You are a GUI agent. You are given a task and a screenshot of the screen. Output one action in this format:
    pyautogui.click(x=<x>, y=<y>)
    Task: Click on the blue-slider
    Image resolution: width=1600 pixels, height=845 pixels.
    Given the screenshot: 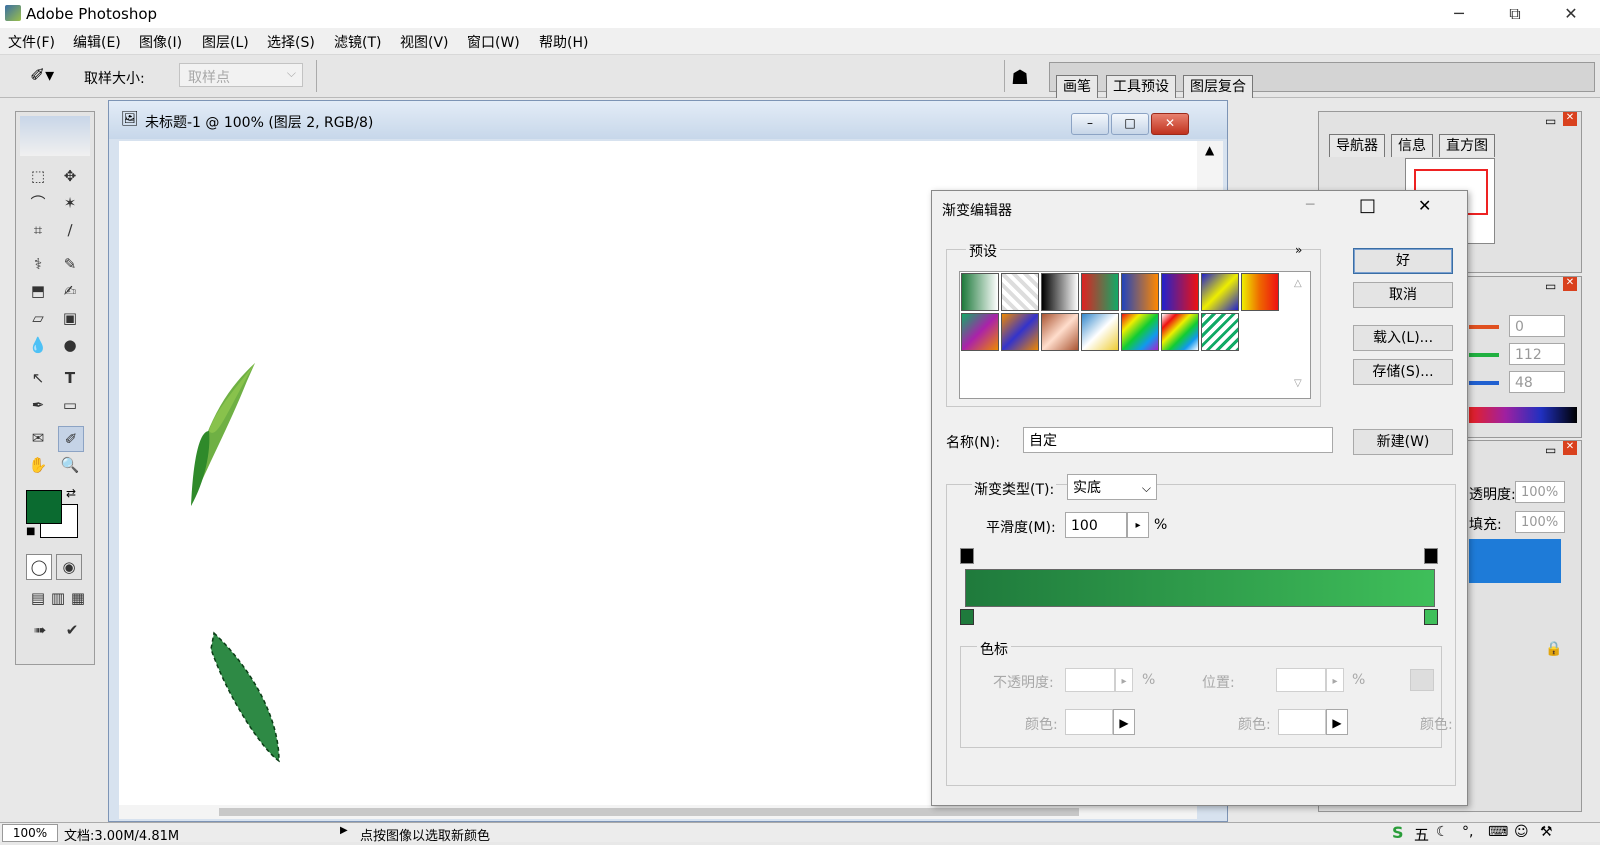 What is the action you would take?
    pyautogui.click(x=1484, y=383)
    